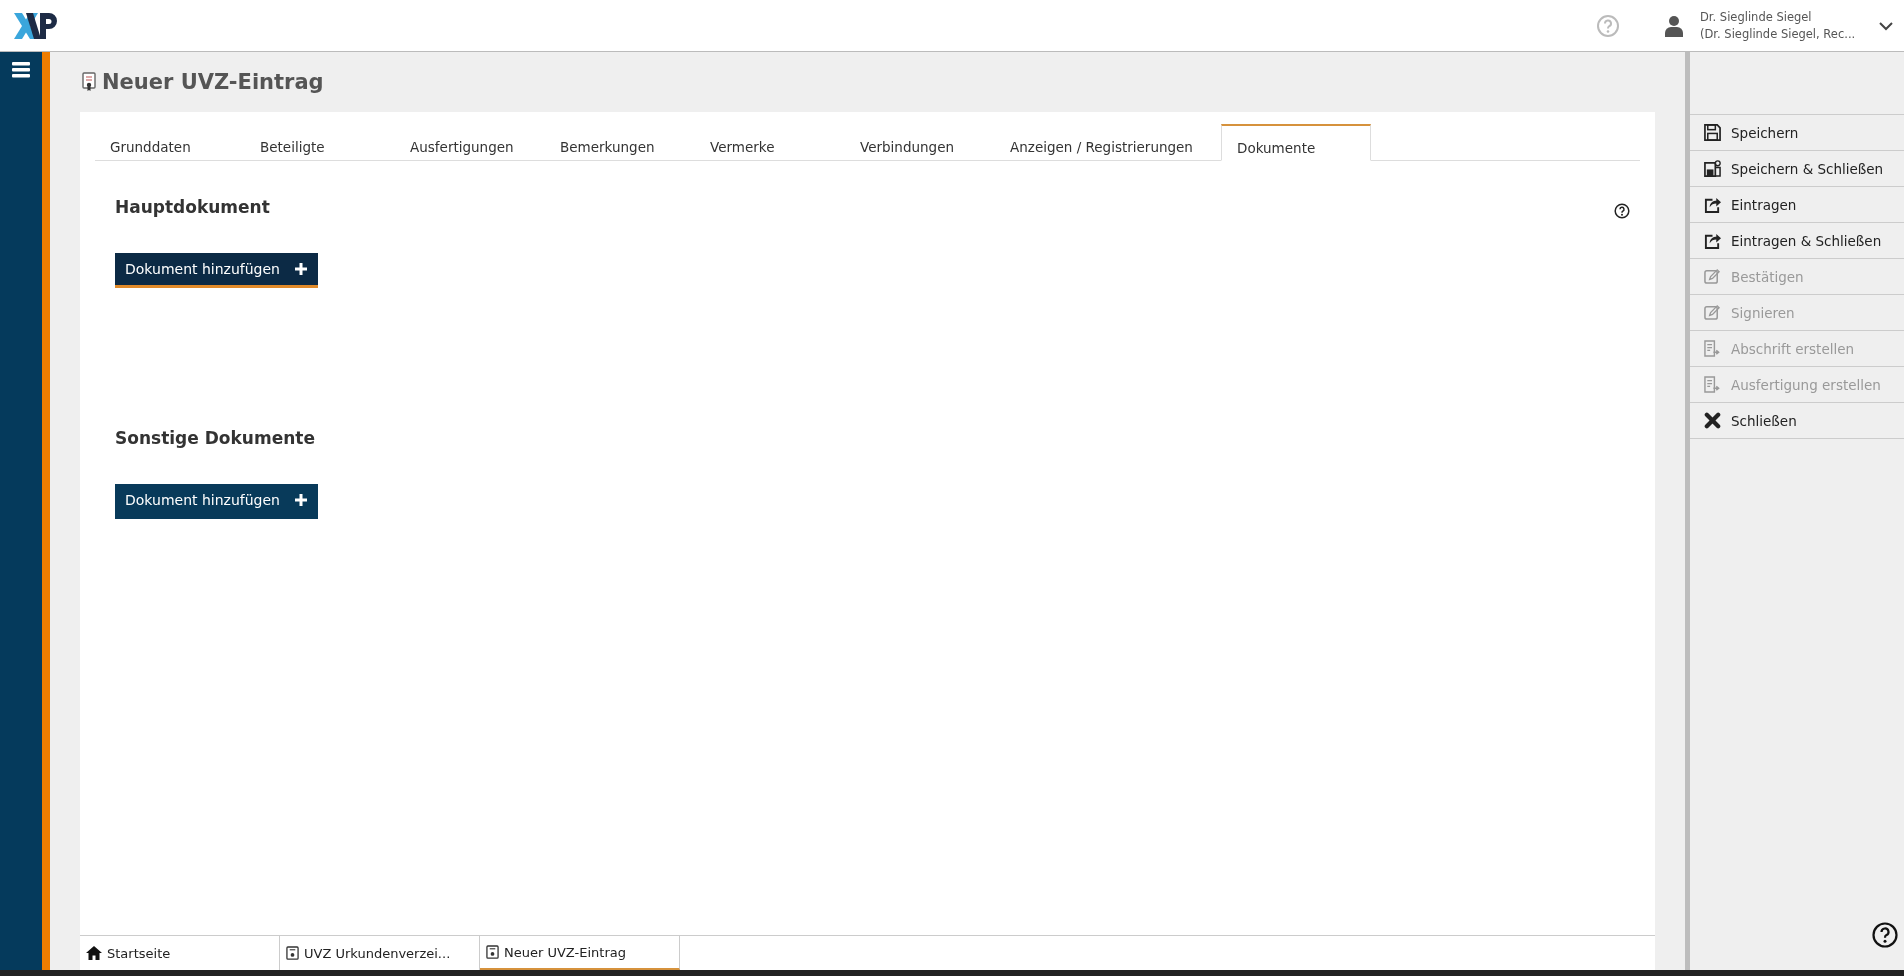 The height and width of the screenshot is (976, 1904). Describe the element at coordinates (770, 142) in the screenshot. I see `tab: Vermerke` at that location.